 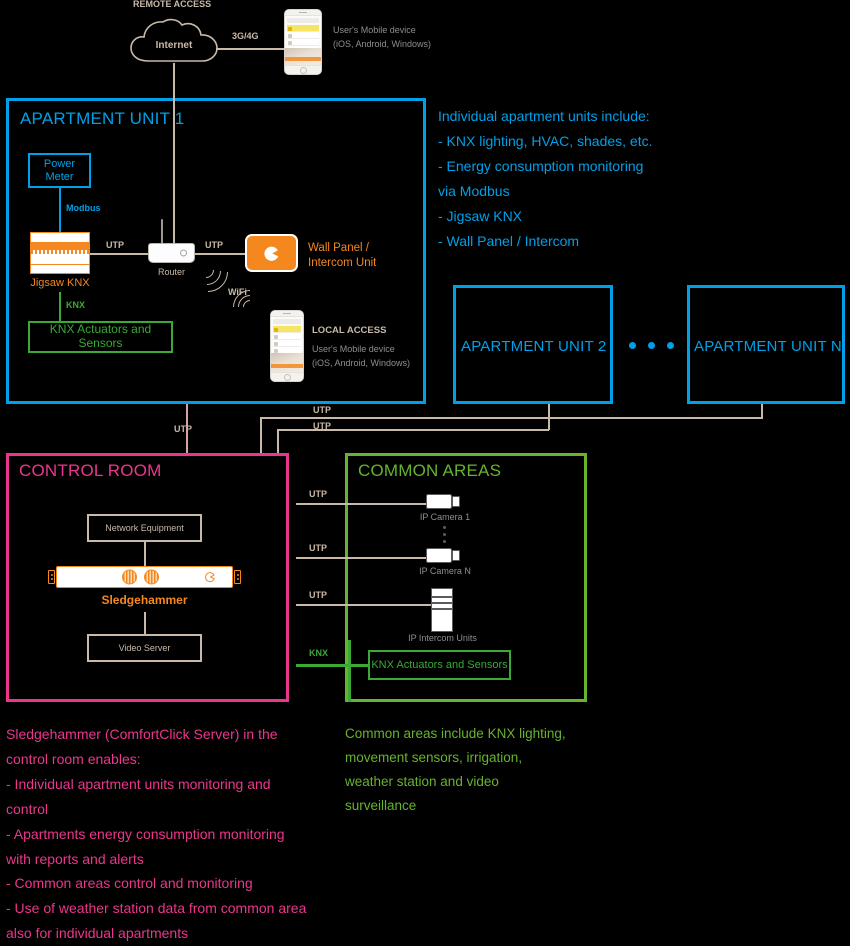 I want to click on modbus-label: Modbus, so click(x=83, y=208).